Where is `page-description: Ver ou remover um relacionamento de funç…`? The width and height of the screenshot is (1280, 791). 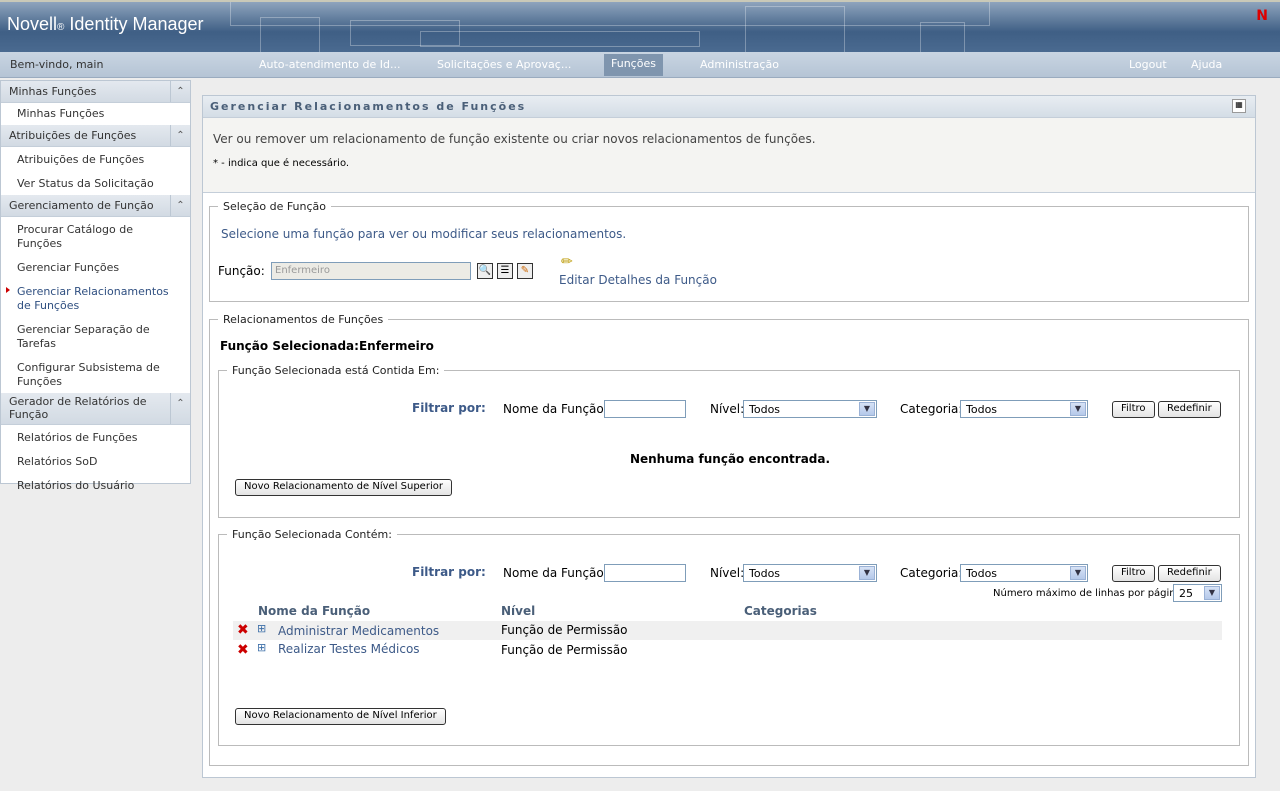 page-description: Ver ou remover um relacionamento de funç… is located at coordinates (514, 139).